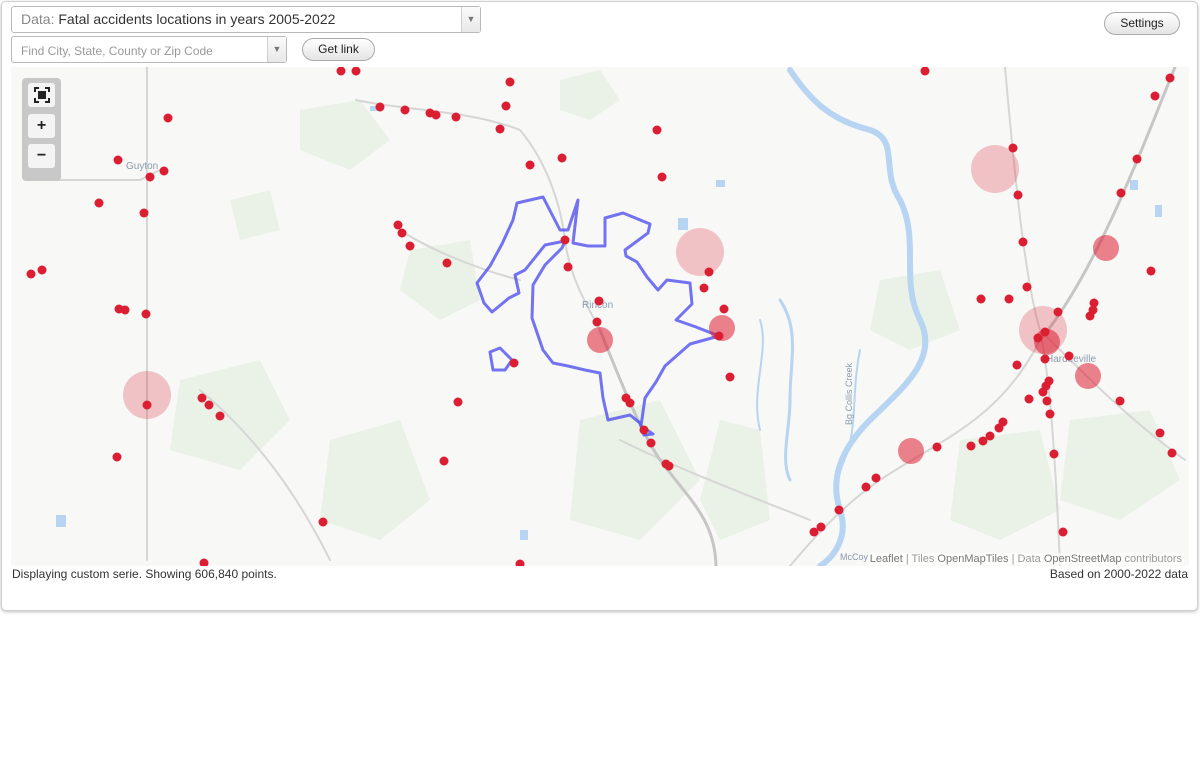 The image size is (1200, 771). Describe the element at coordinates (276, 49) in the screenshot. I see `search-dropdown-icon: ▼` at that location.